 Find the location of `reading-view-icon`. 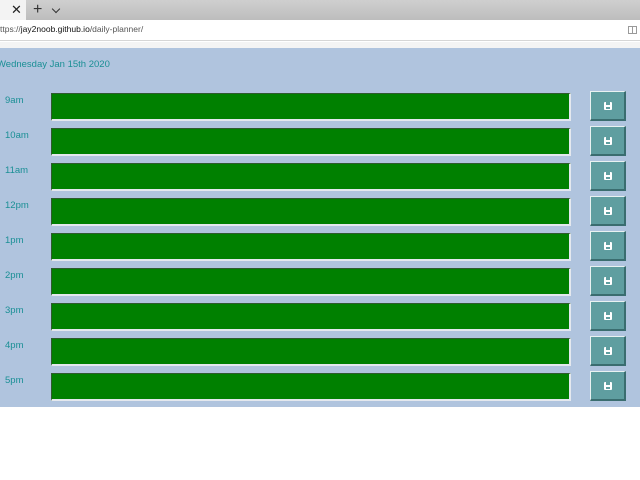

reading-view-icon is located at coordinates (632, 30).